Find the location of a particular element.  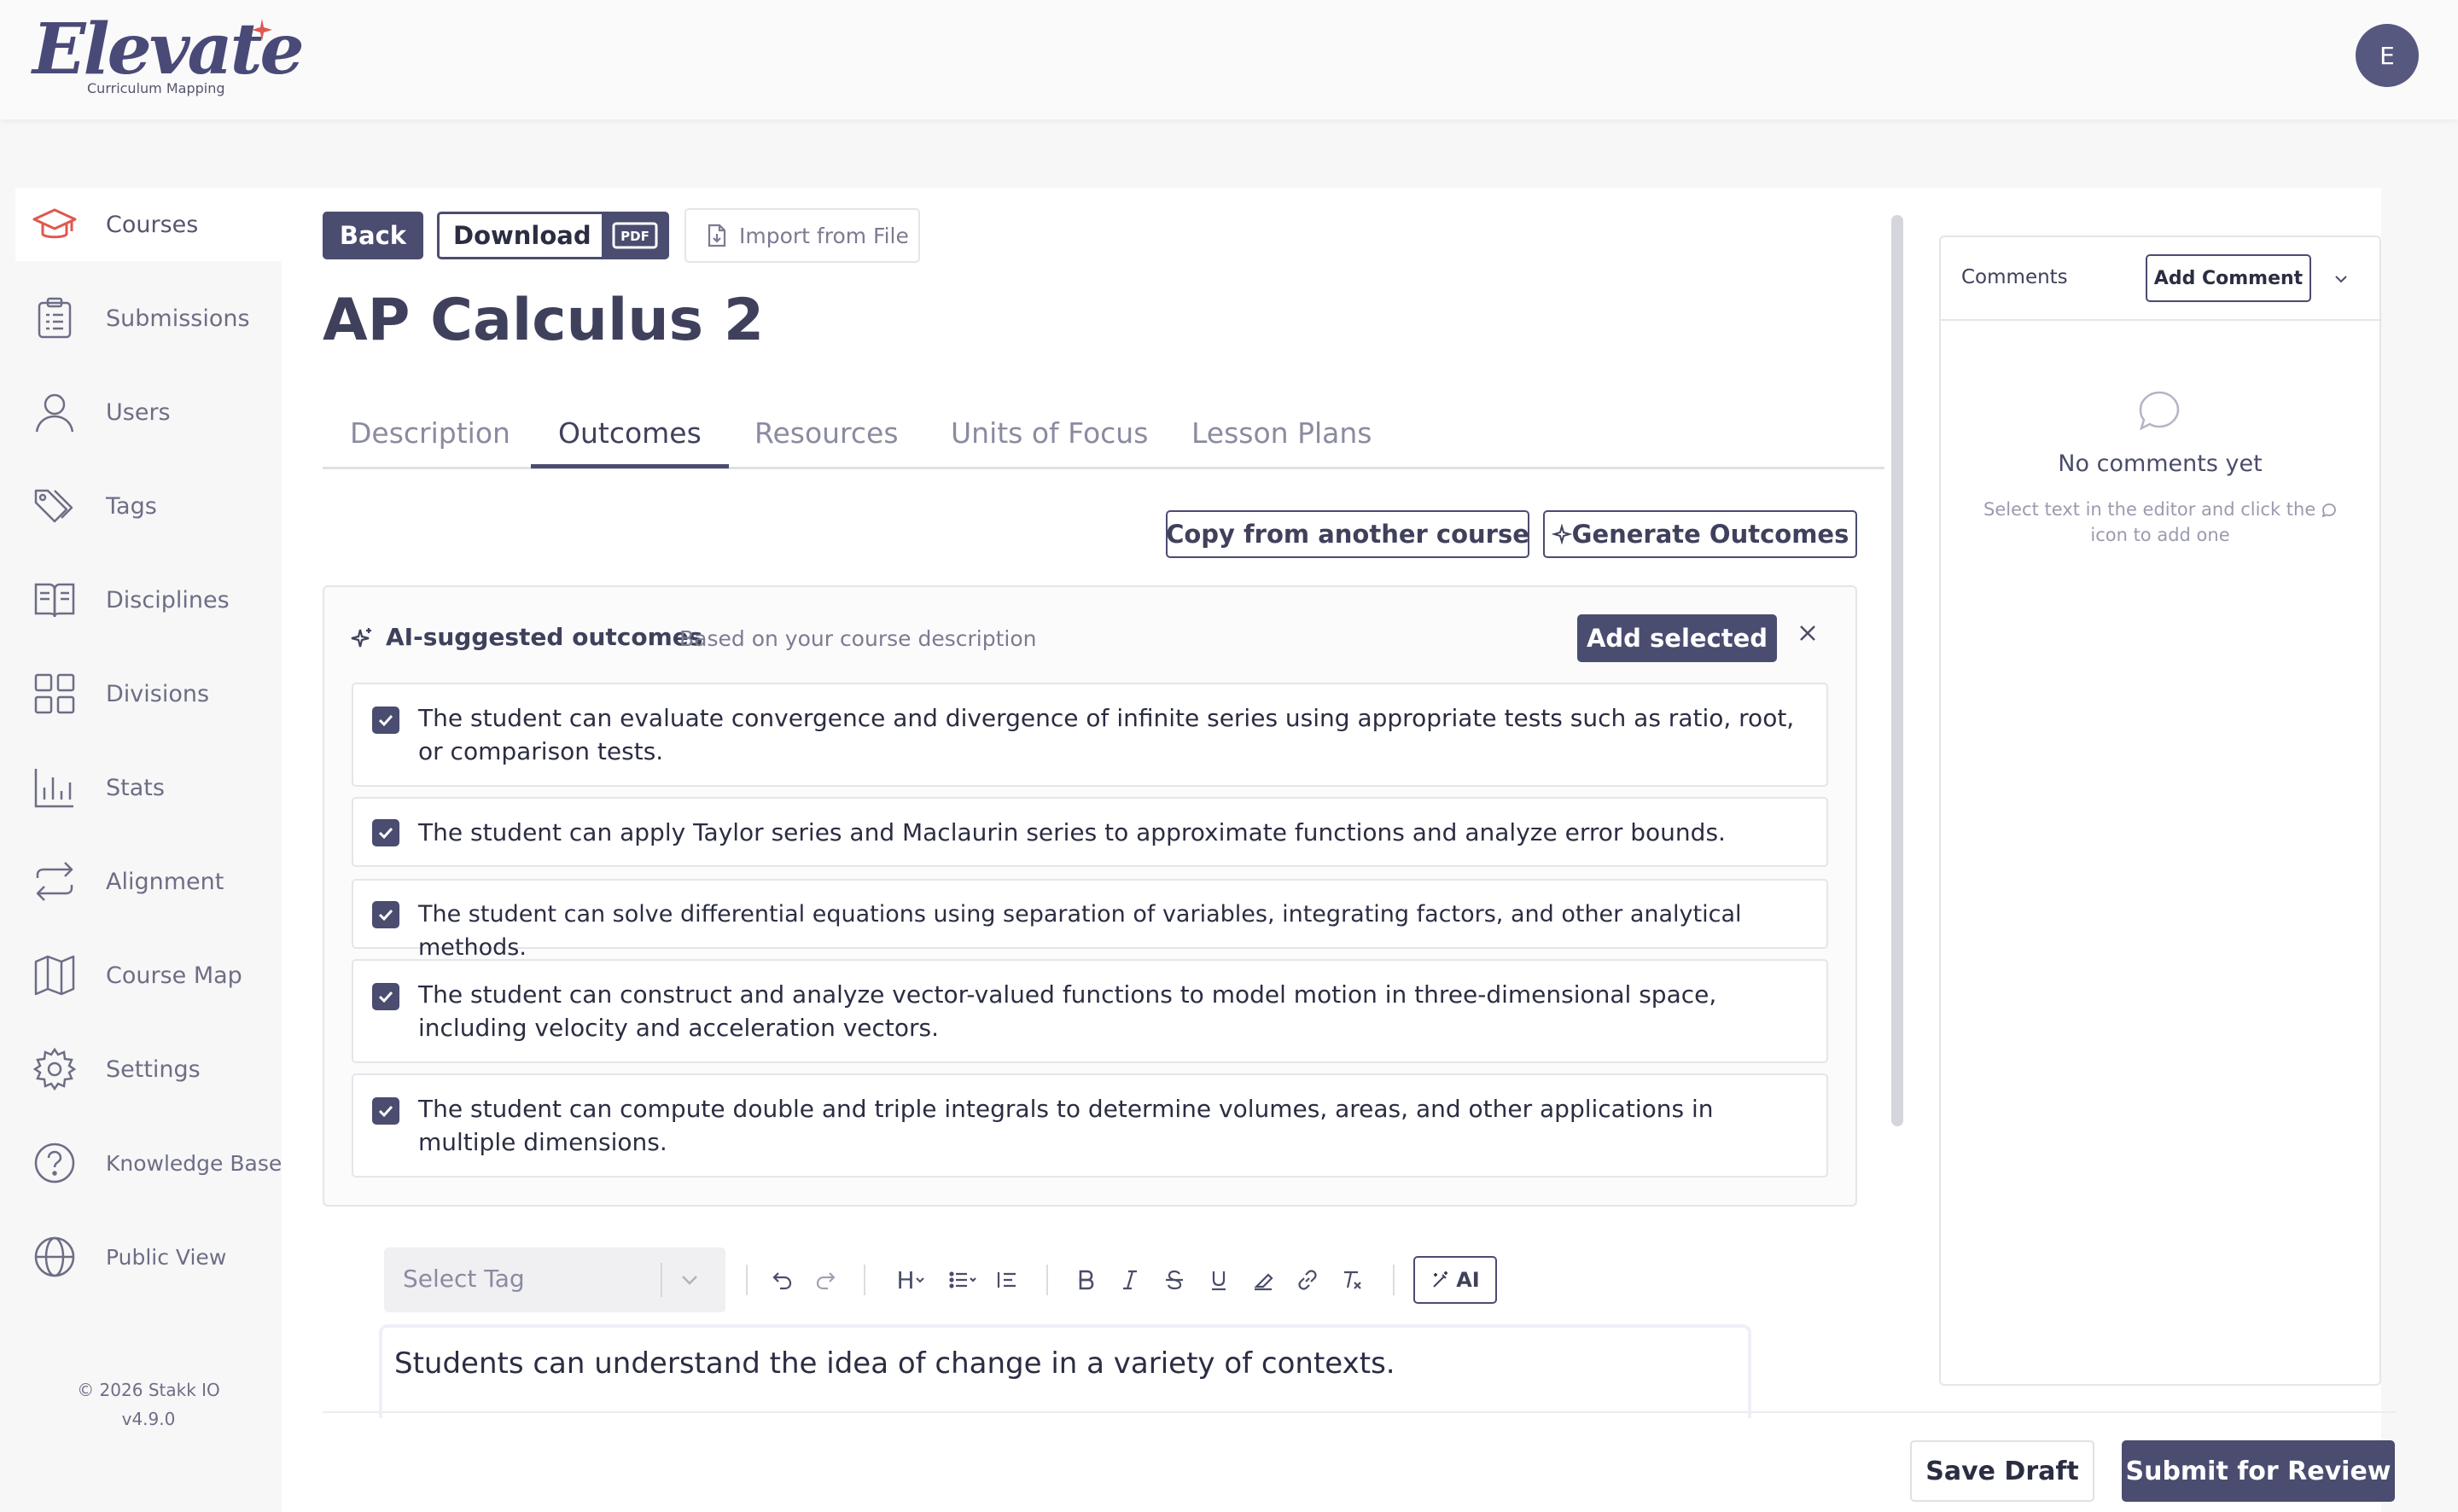

download-button: Download PDF is located at coordinates (553, 235).